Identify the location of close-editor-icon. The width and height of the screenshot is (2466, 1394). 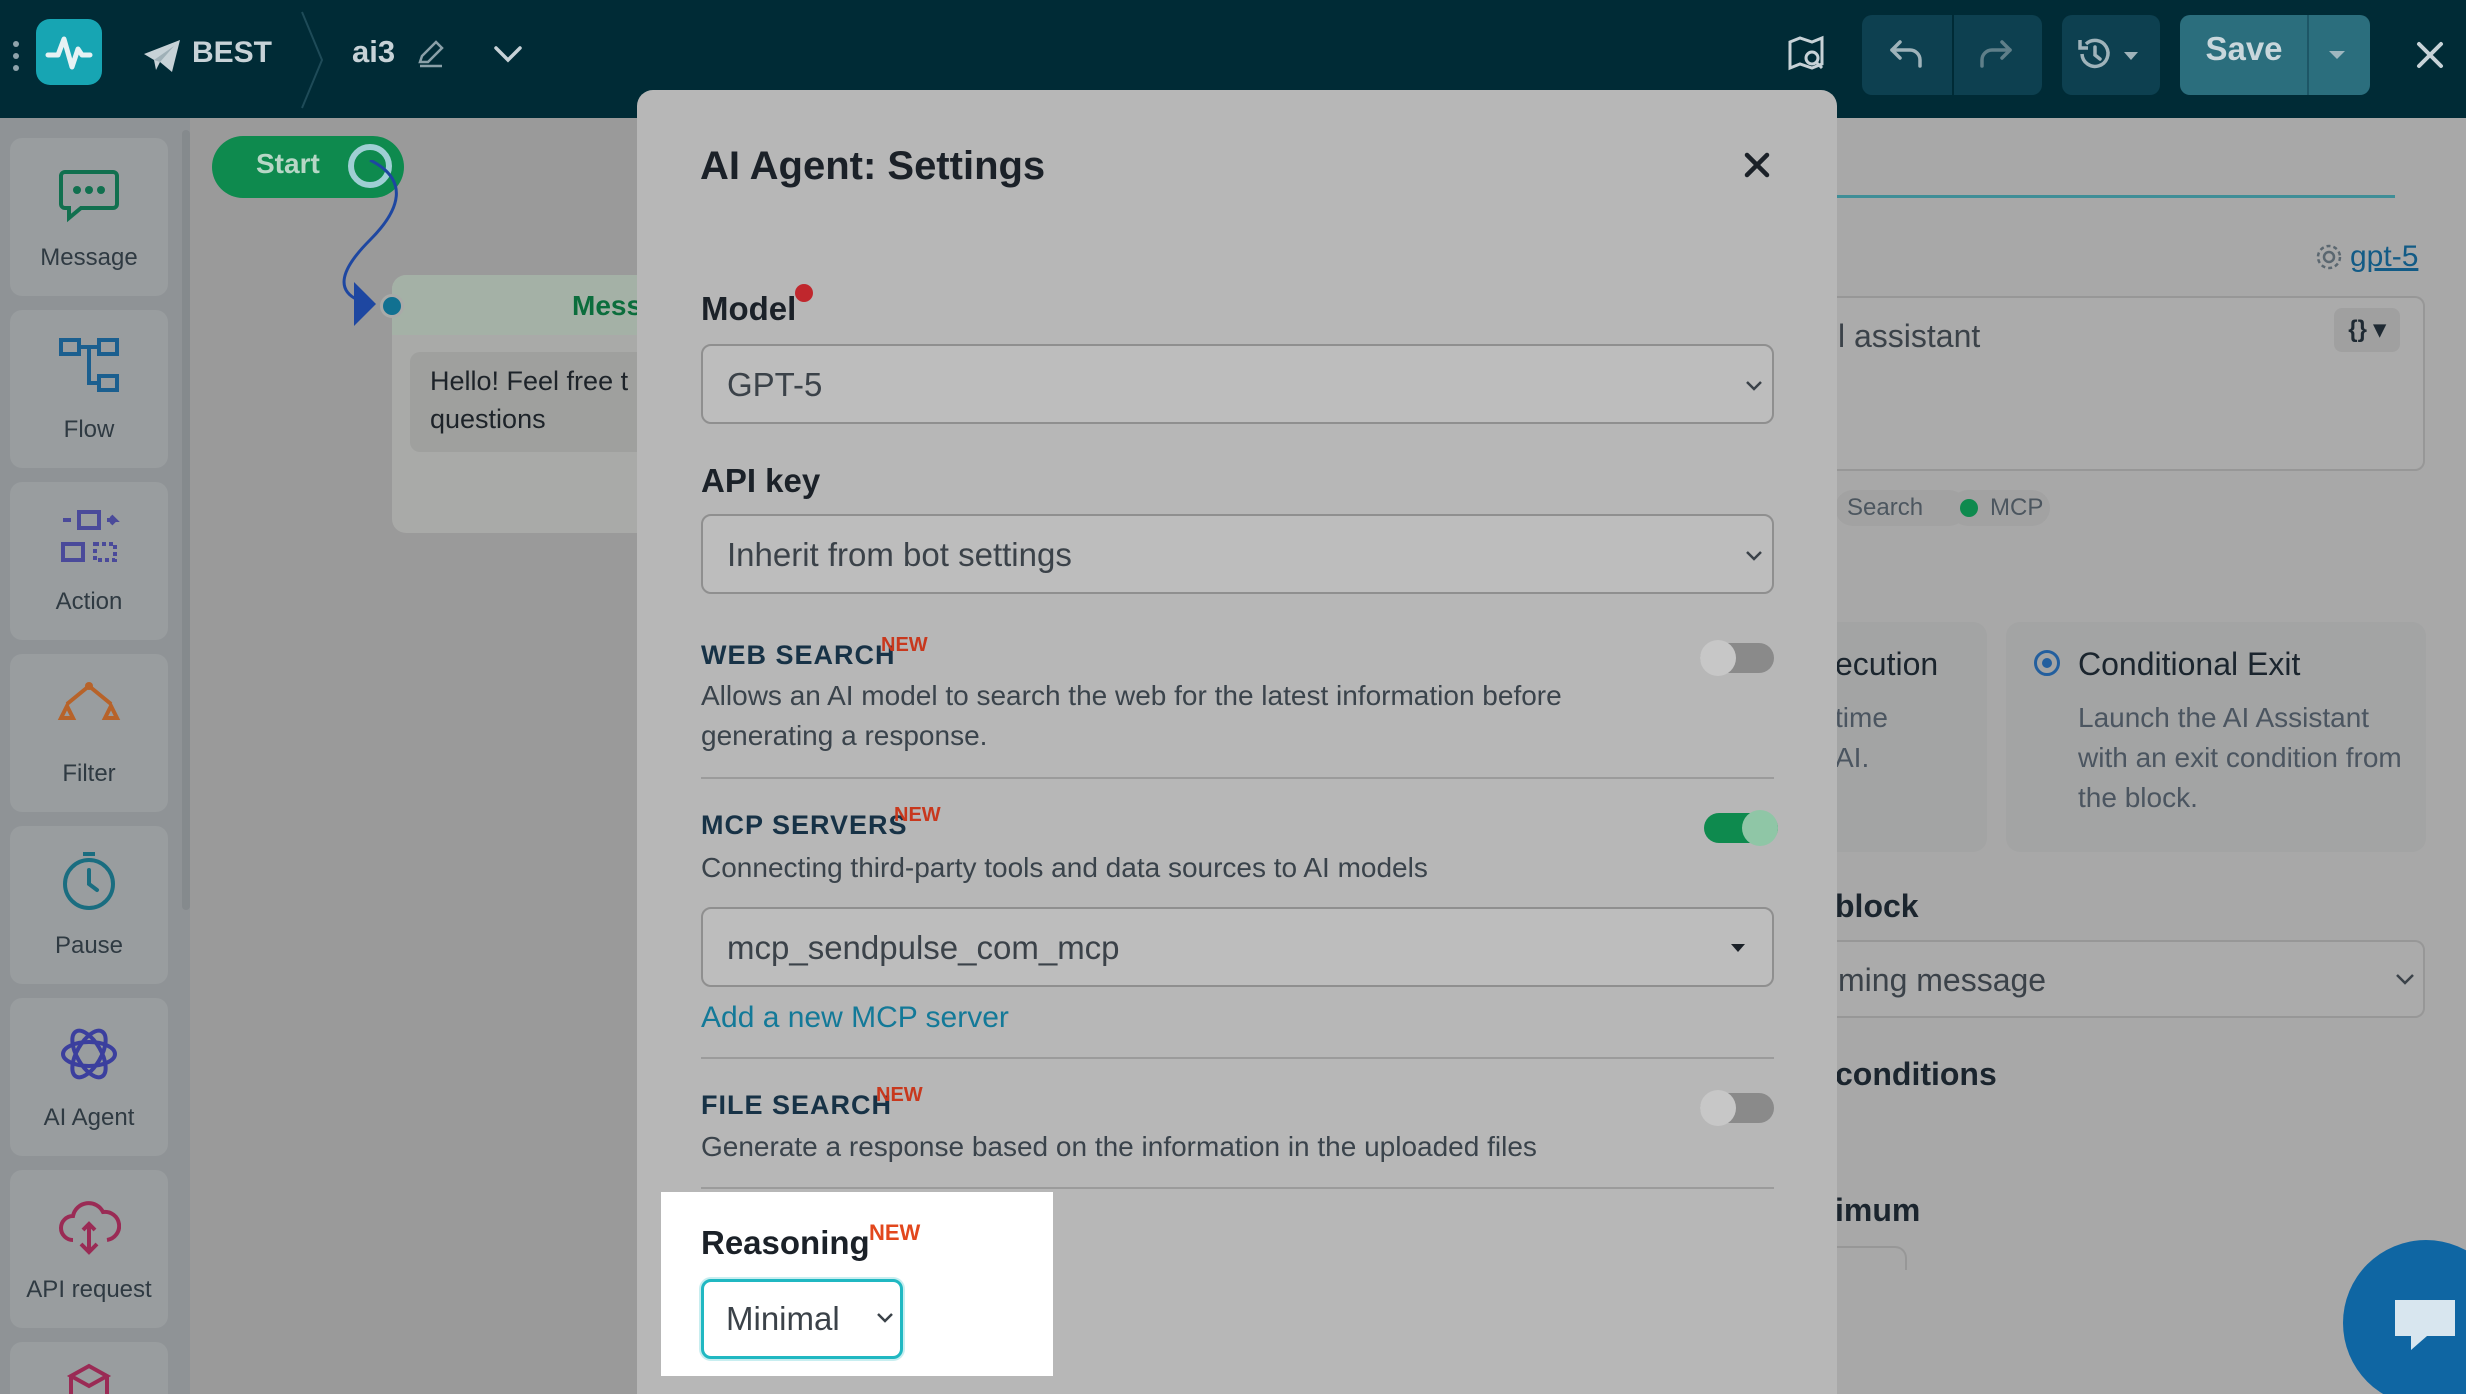
(2430, 55).